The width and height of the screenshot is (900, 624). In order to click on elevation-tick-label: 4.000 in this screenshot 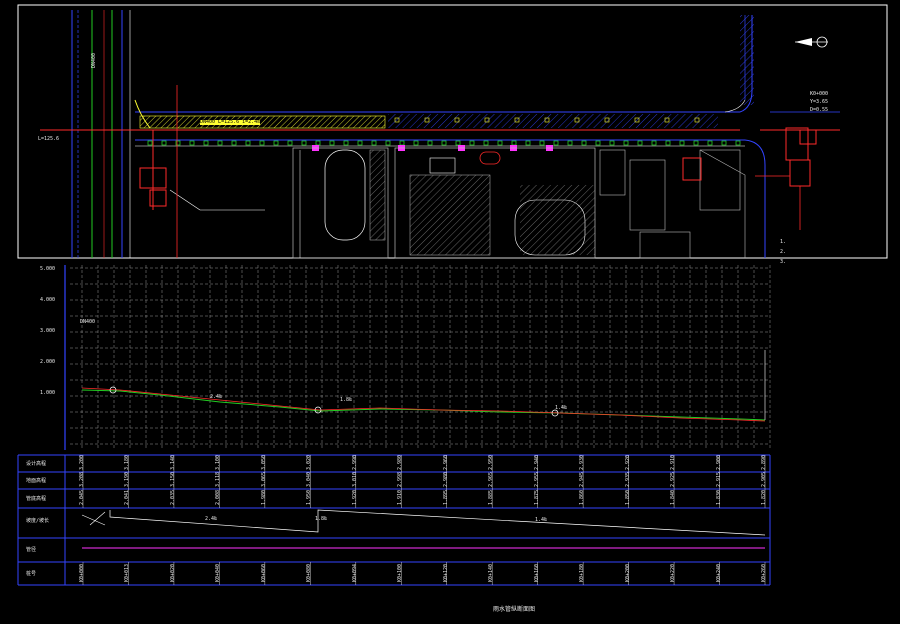, I will do `click(48, 300)`.